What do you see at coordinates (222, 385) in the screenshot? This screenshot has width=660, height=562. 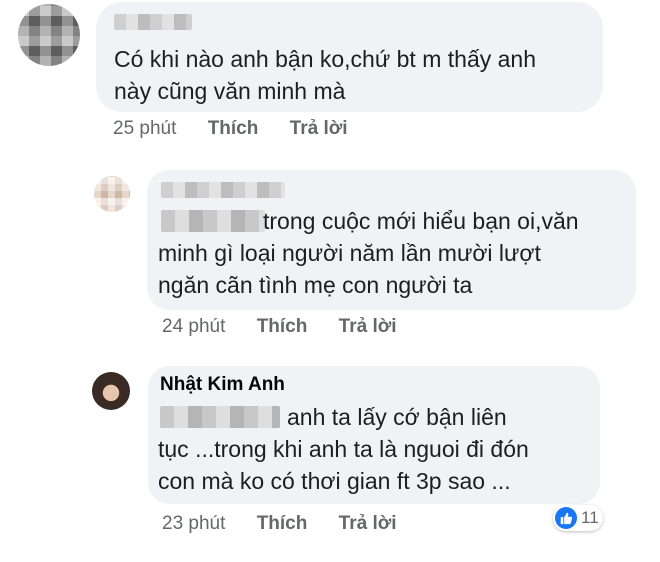 I see `author-name: Nhật Kim Anh` at bounding box center [222, 385].